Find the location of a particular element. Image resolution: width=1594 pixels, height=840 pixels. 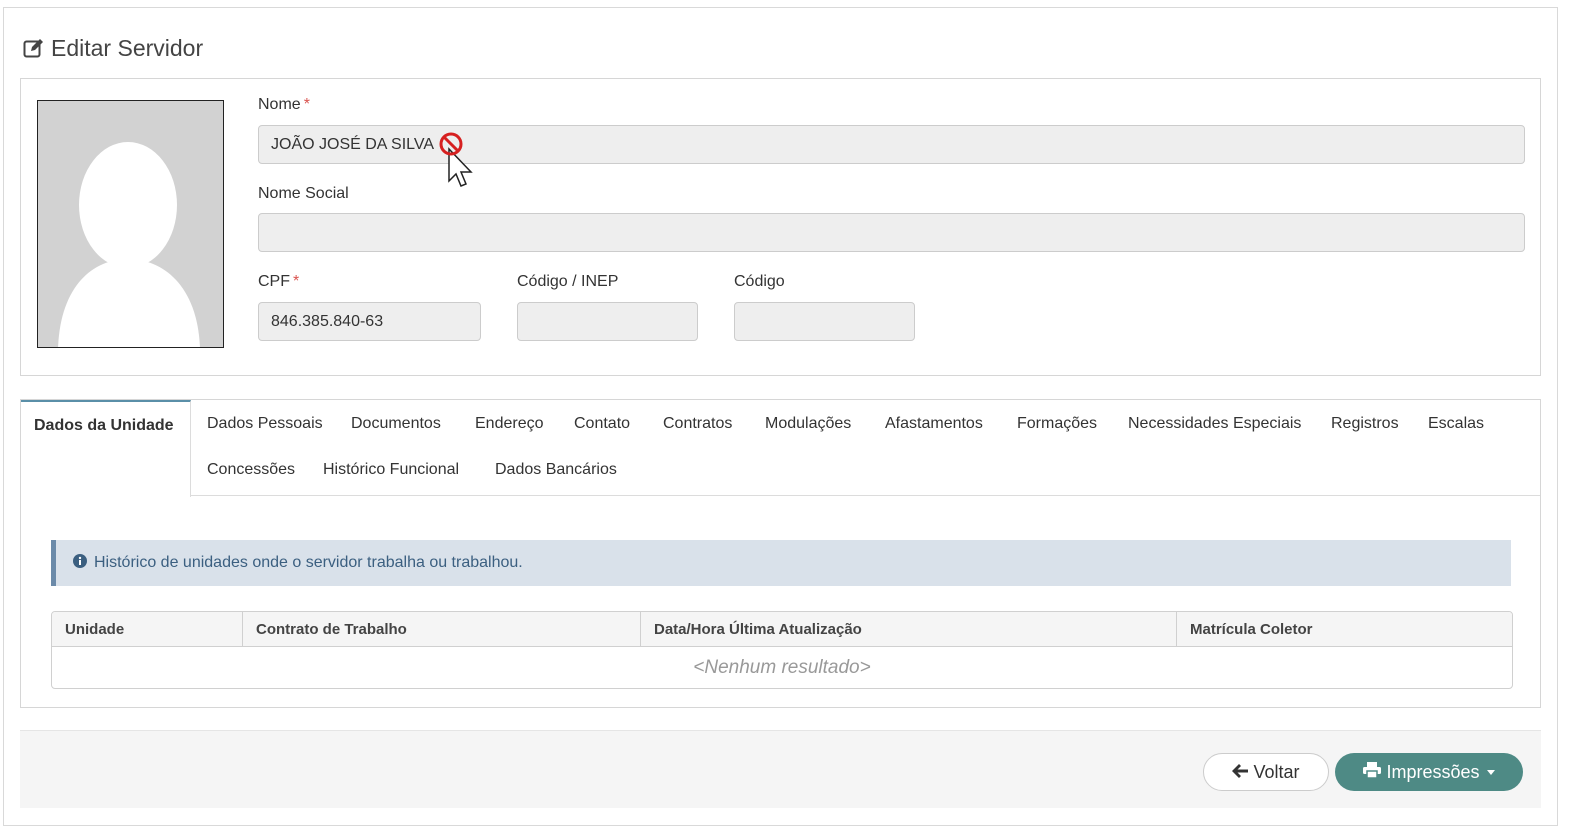

page-title-text: Editar Servidor is located at coordinates (127, 47).